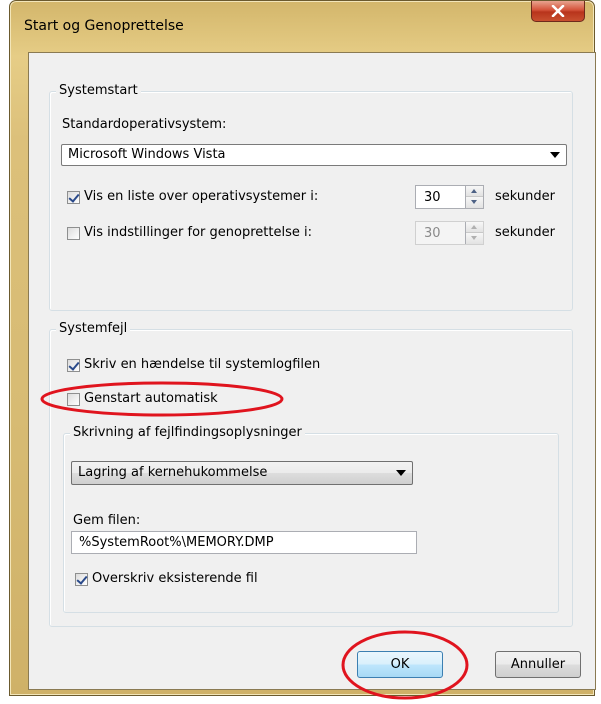 This screenshot has height=704, width=601. Describe the element at coordinates (175, 578) in the screenshot. I see `overwrite-label: Overskriv eksisterende fil` at that location.